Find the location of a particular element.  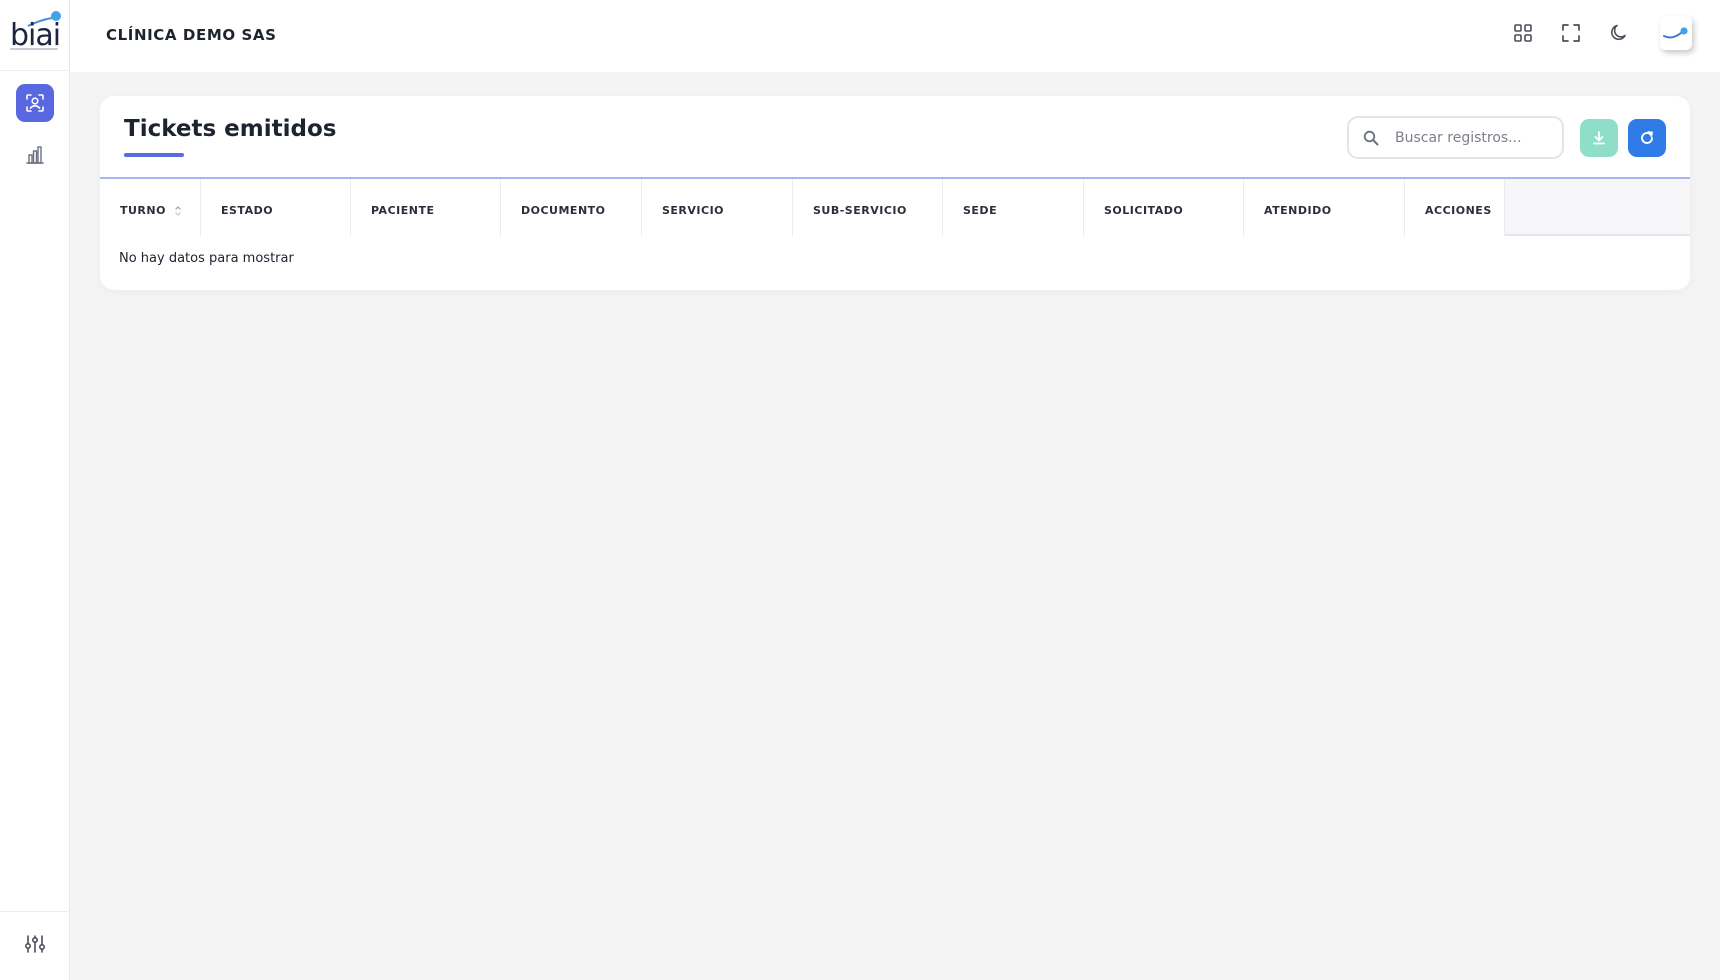

settings-button is located at coordinates (35, 944).